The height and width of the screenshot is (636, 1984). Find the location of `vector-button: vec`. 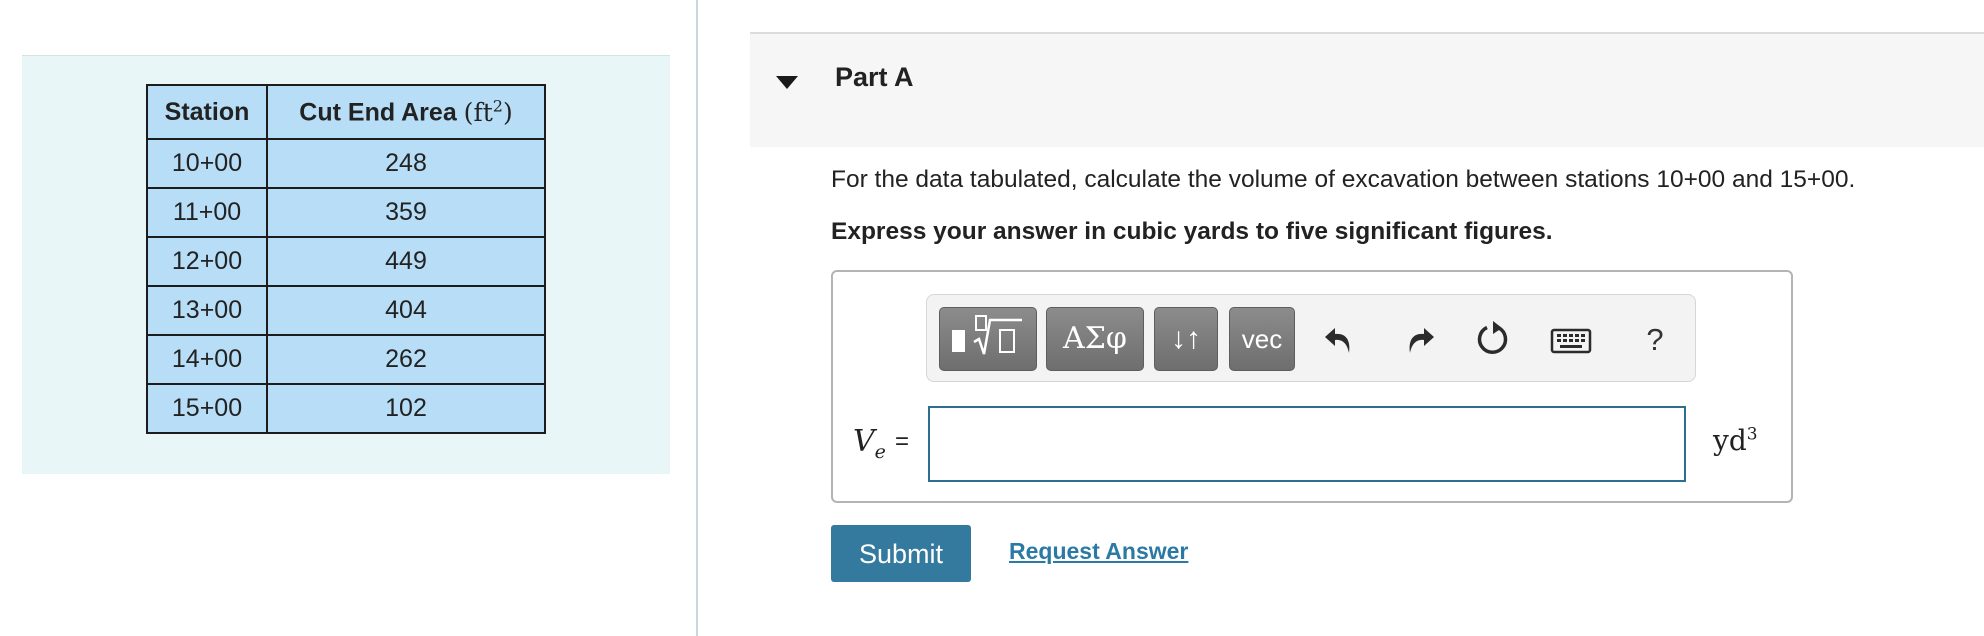

vector-button: vec is located at coordinates (1262, 339).